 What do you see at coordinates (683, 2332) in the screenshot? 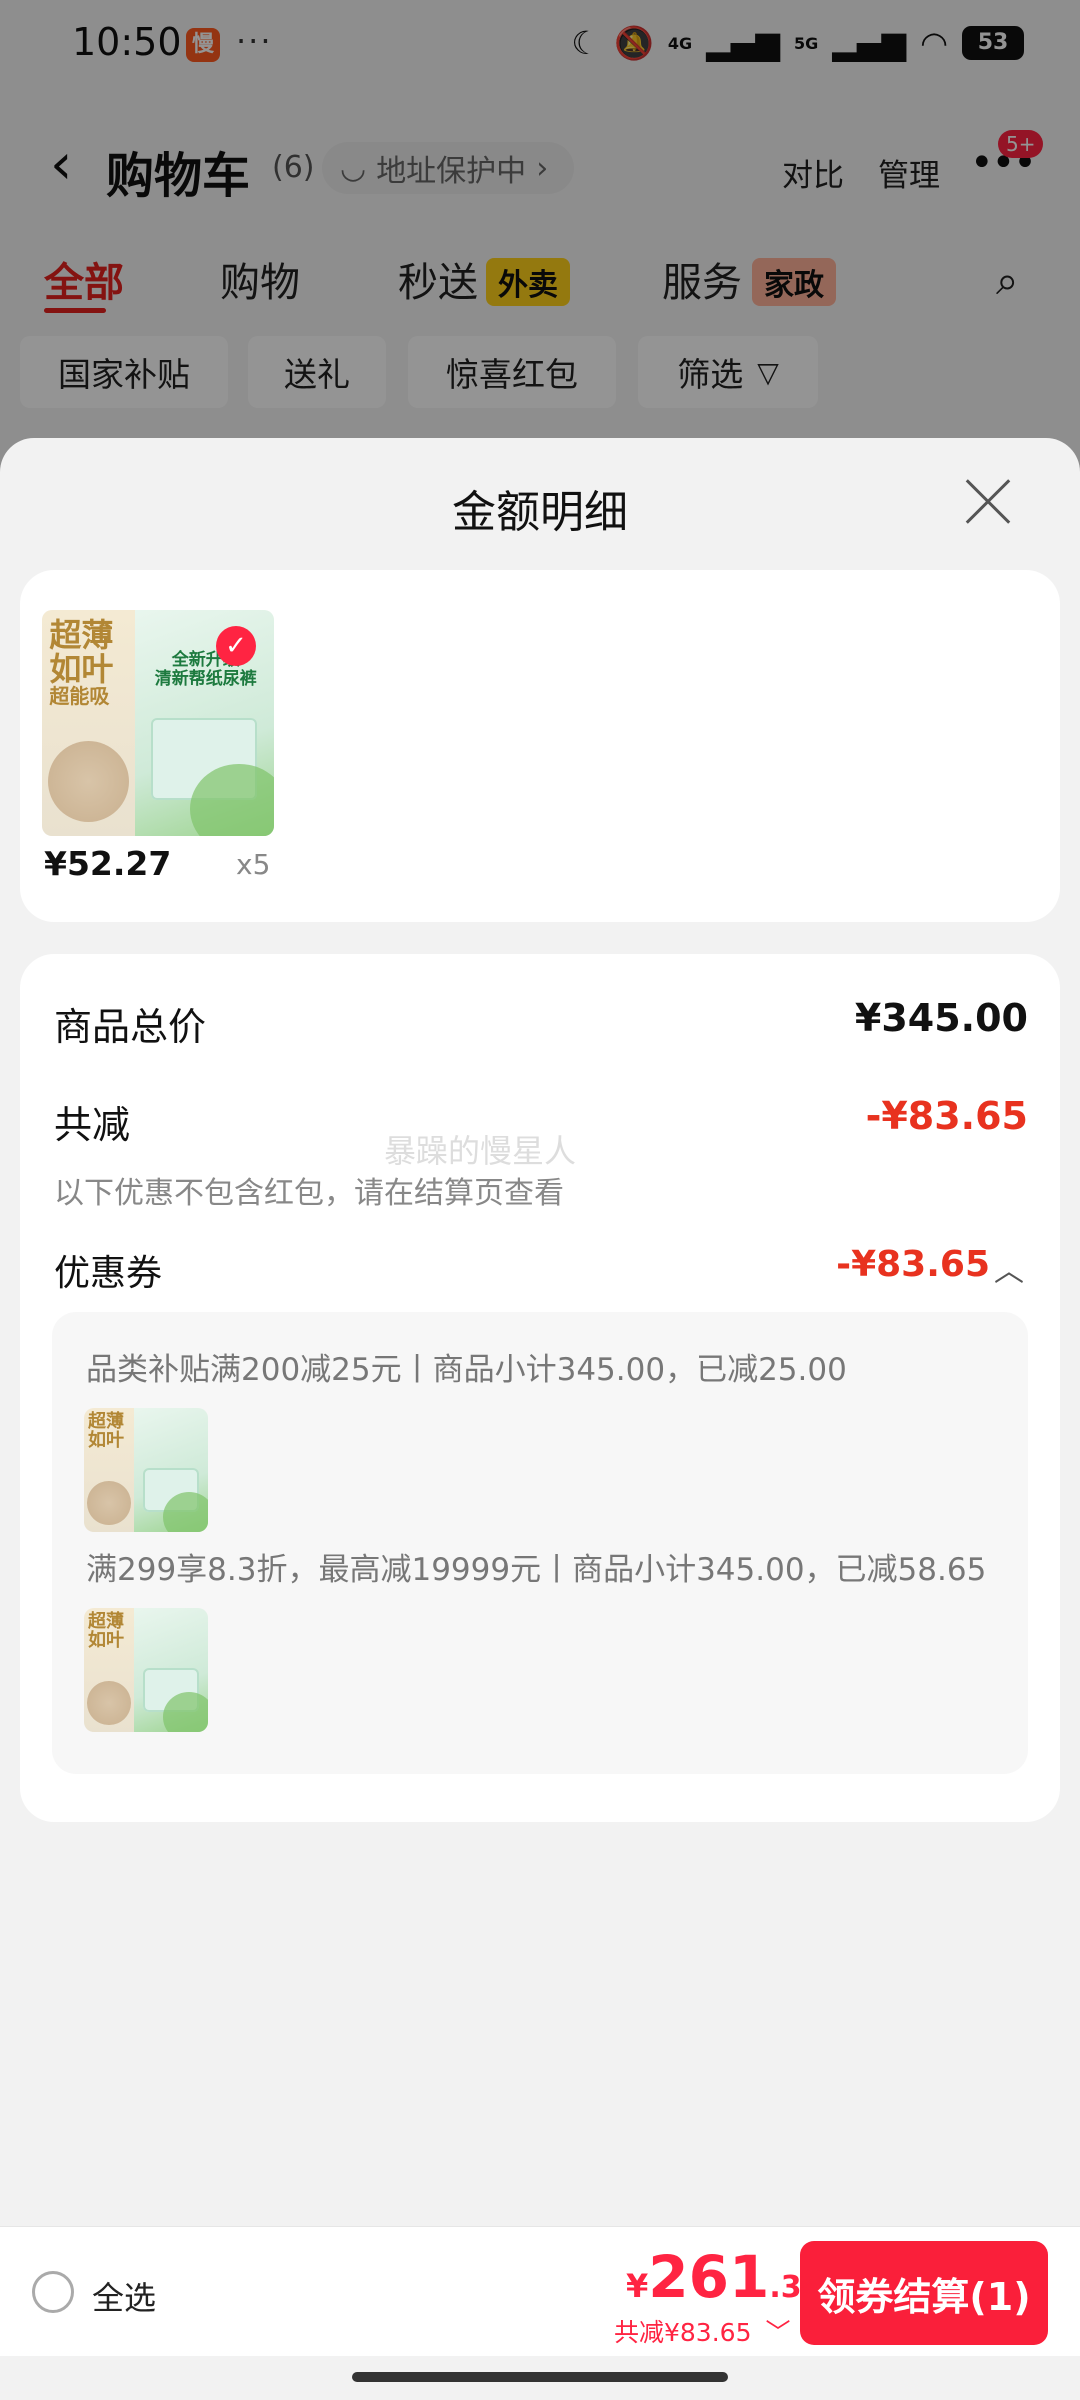
I see `total-discount-text: 共减¥83.65` at bounding box center [683, 2332].